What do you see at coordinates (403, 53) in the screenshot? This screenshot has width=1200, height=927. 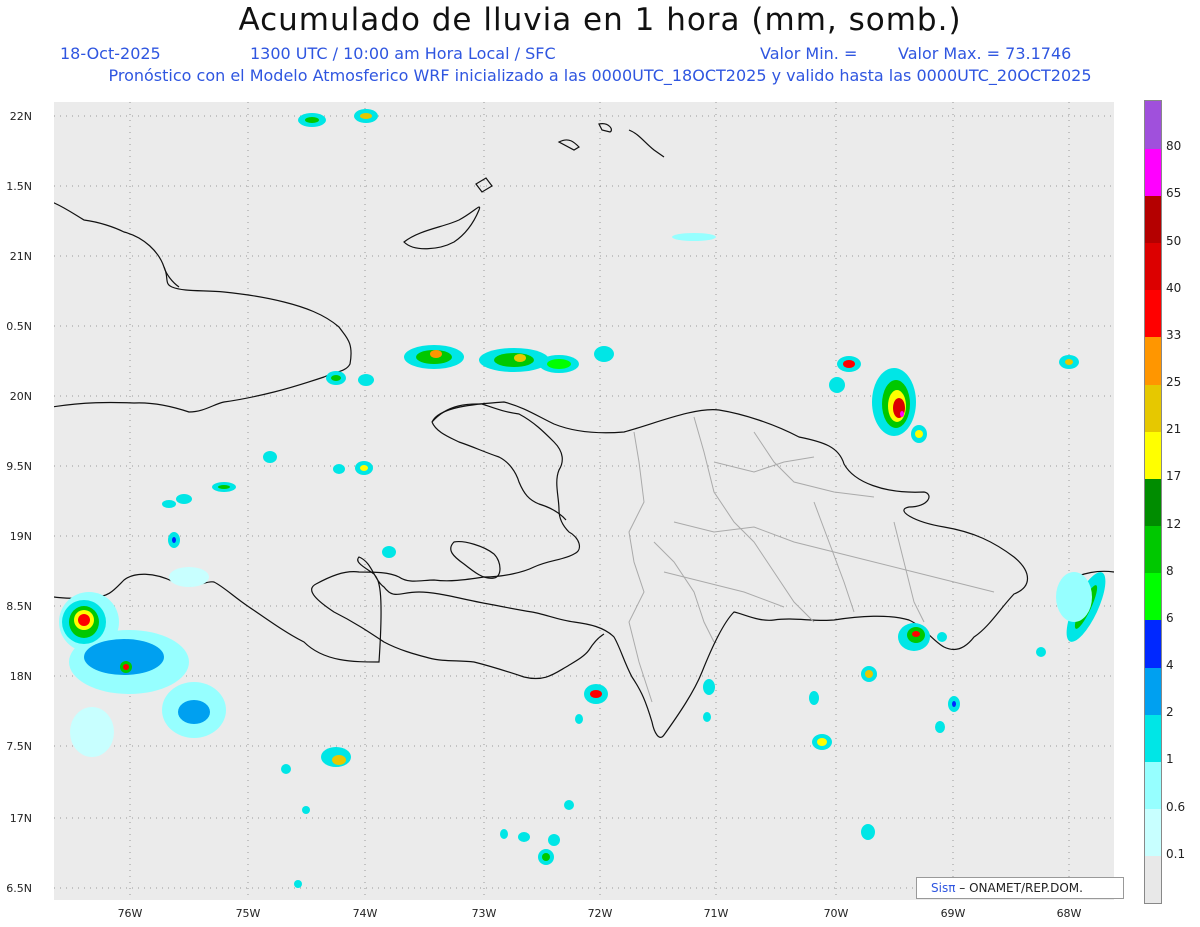 I see `forecast-time: 1300 UTC / 10:00 am Hora Local / SFC` at bounding box center [403, 53].